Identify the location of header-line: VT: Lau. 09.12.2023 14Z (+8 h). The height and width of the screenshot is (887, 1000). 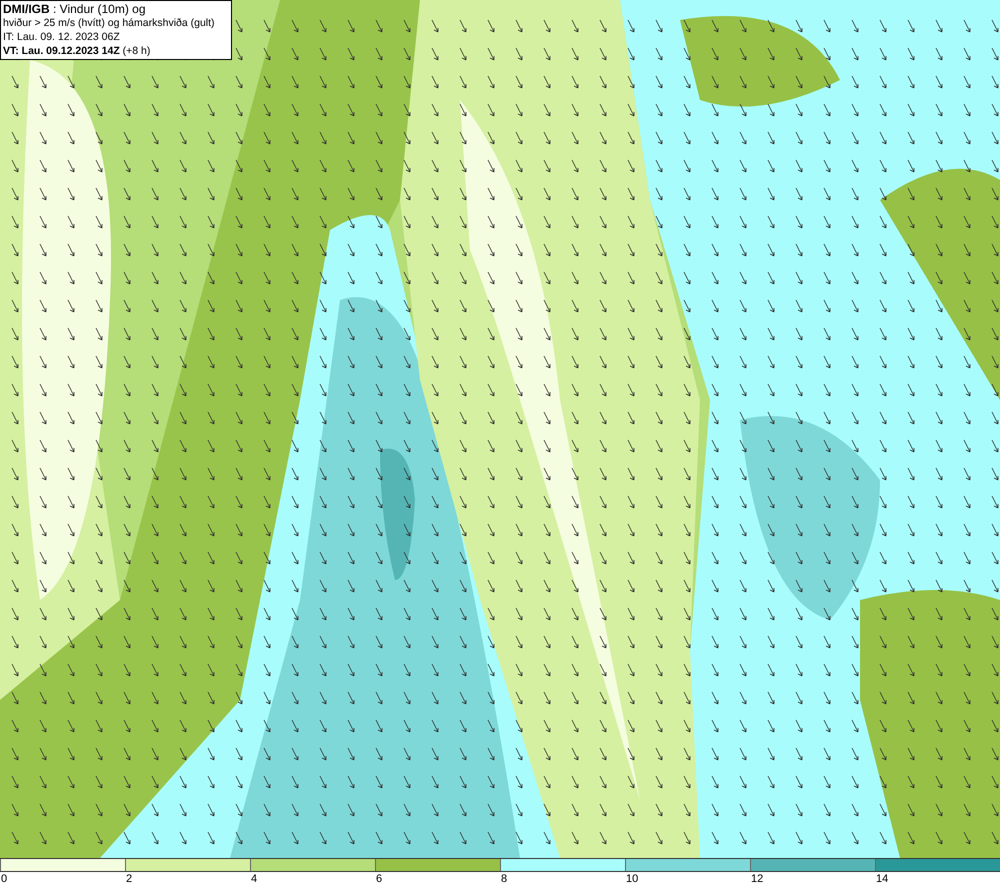
(77, 51).